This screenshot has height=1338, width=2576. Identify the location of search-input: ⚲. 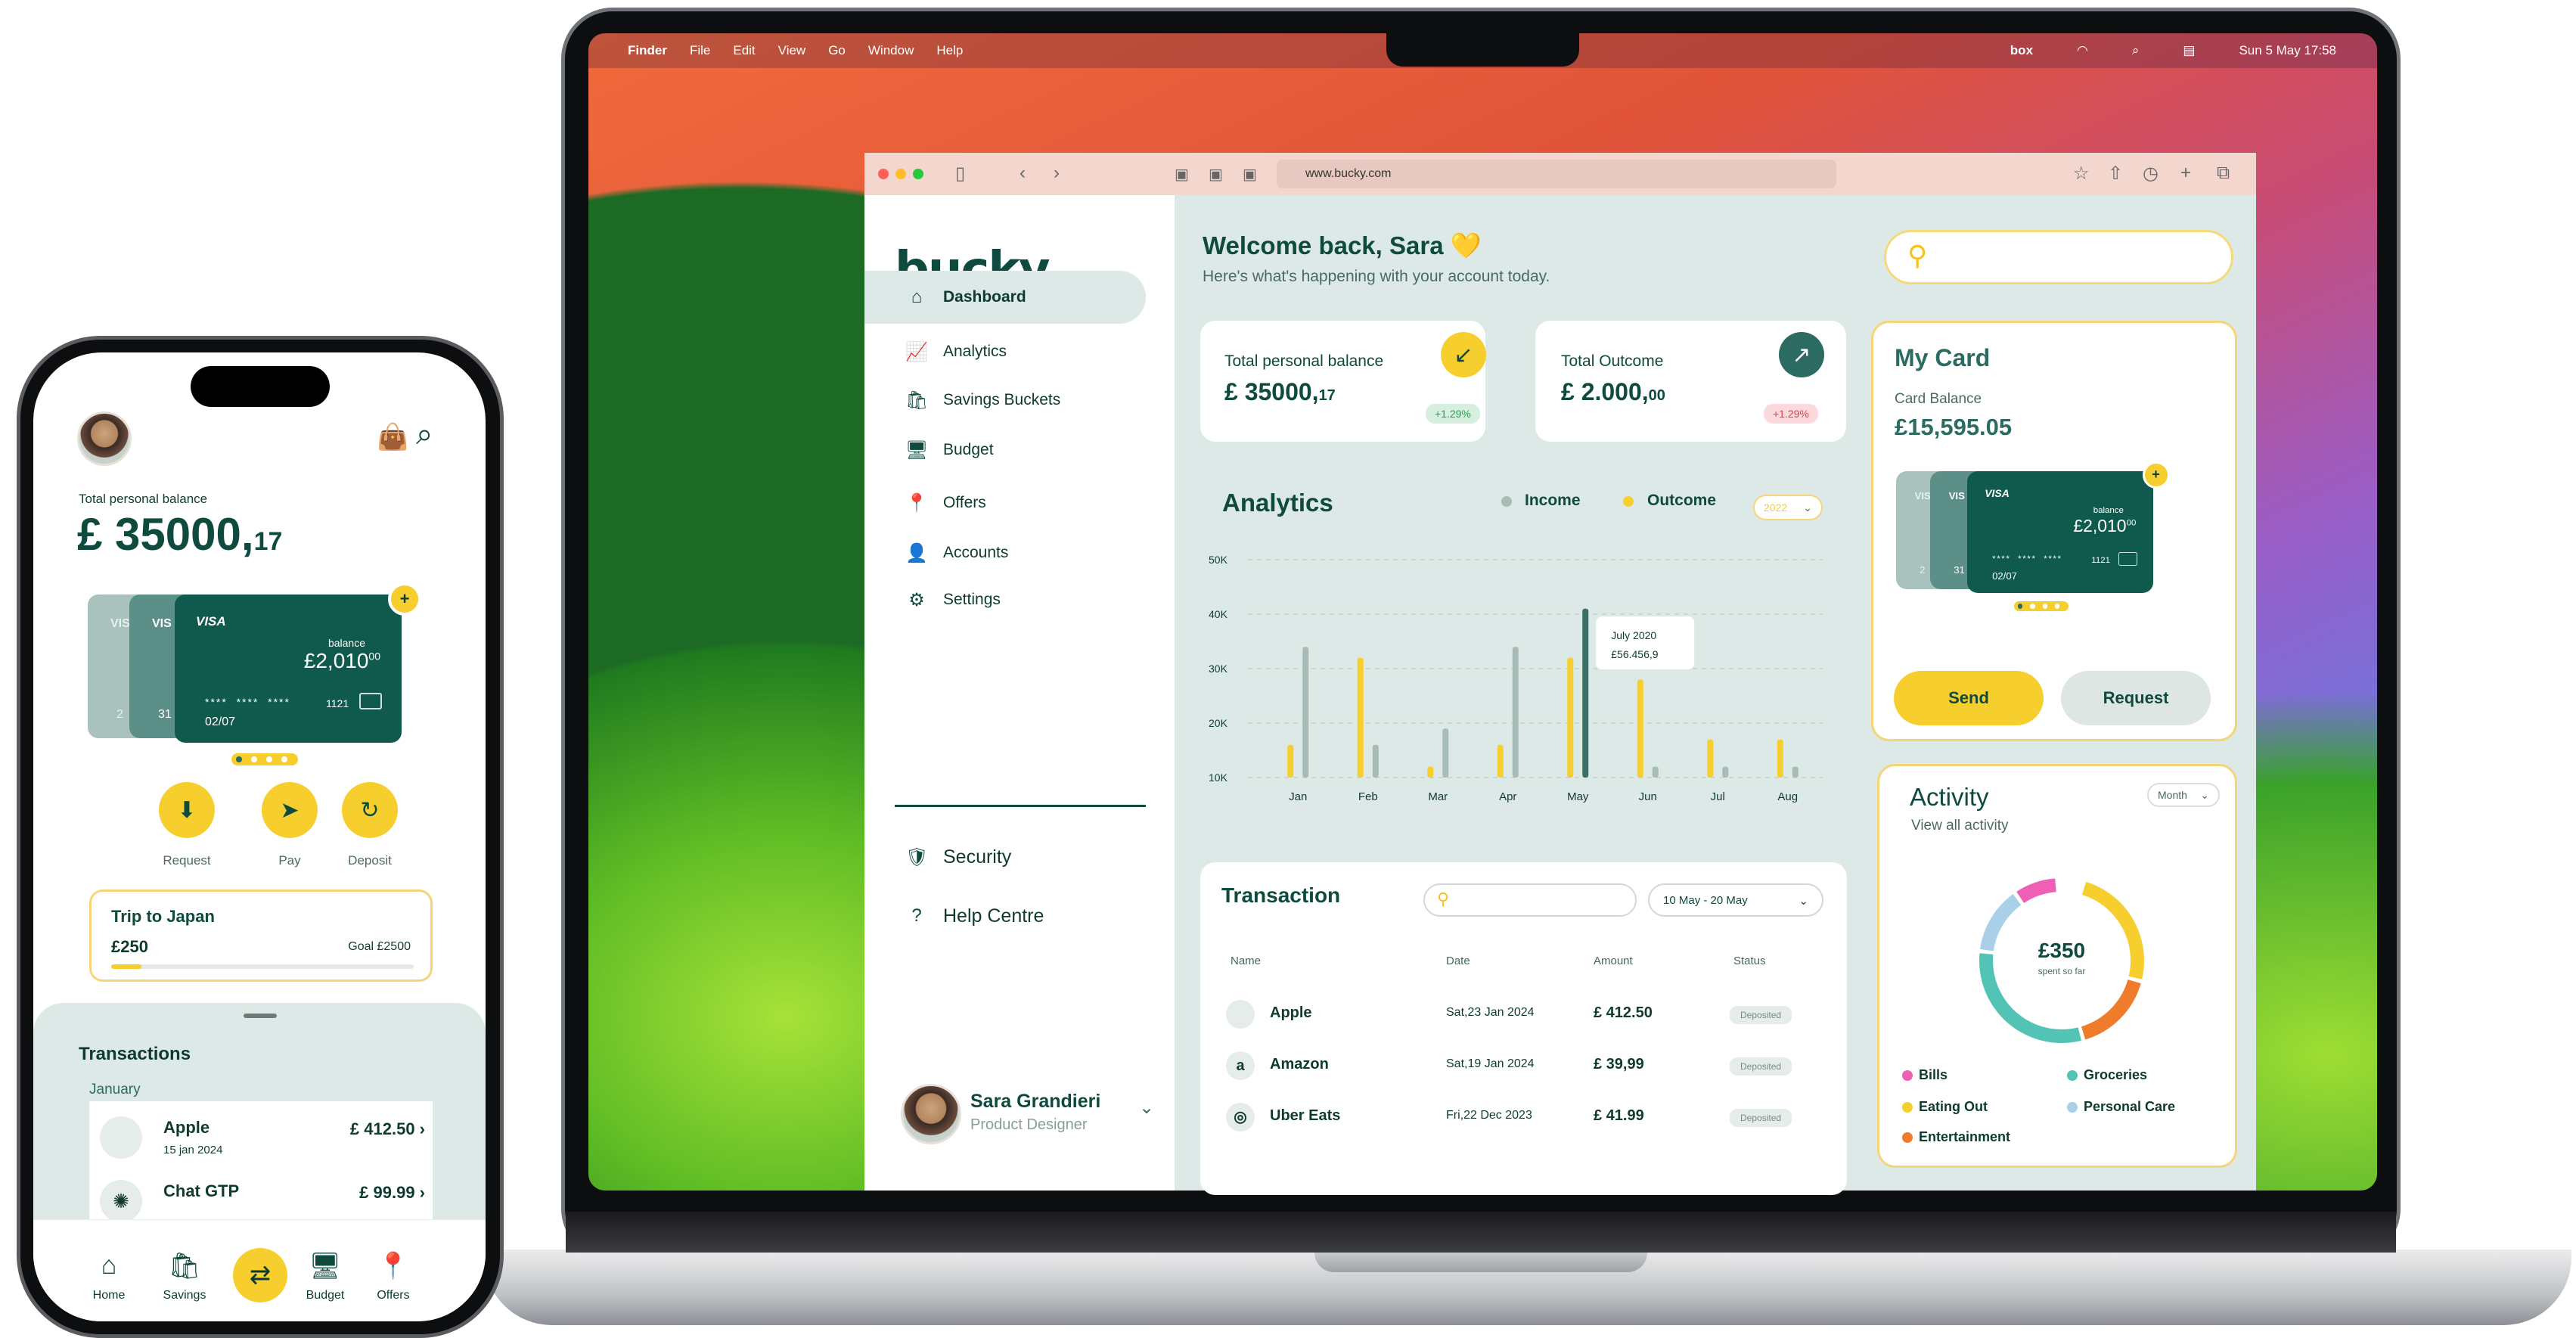
(2058, 257).